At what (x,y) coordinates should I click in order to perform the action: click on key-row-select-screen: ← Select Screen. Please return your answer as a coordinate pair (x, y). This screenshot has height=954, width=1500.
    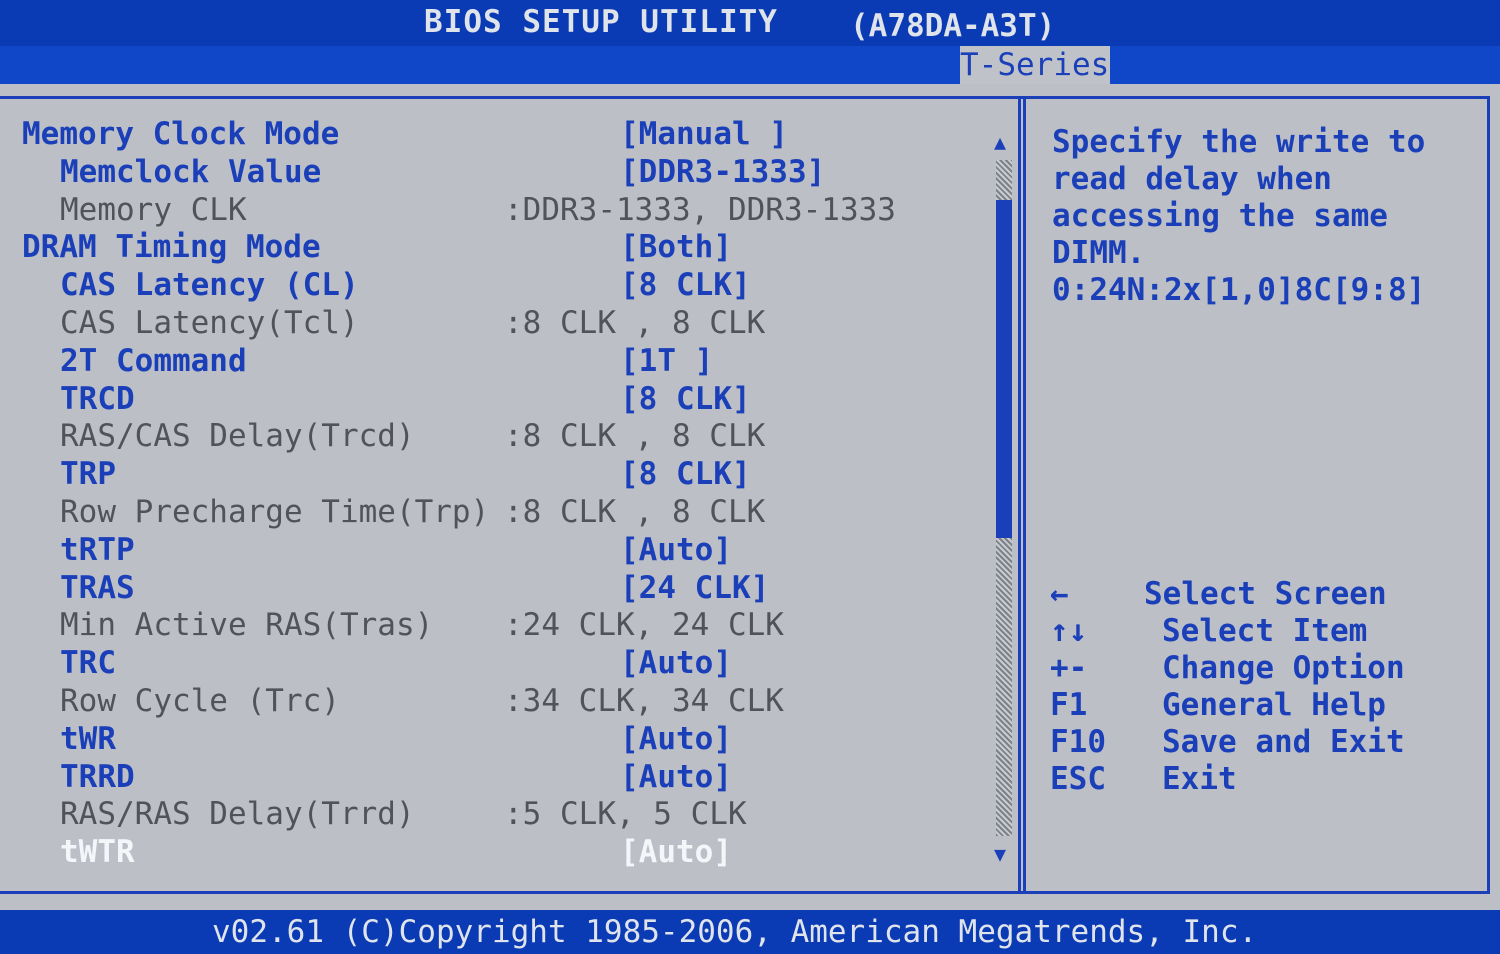
    Looking at the image, I should click on (1270, 594).